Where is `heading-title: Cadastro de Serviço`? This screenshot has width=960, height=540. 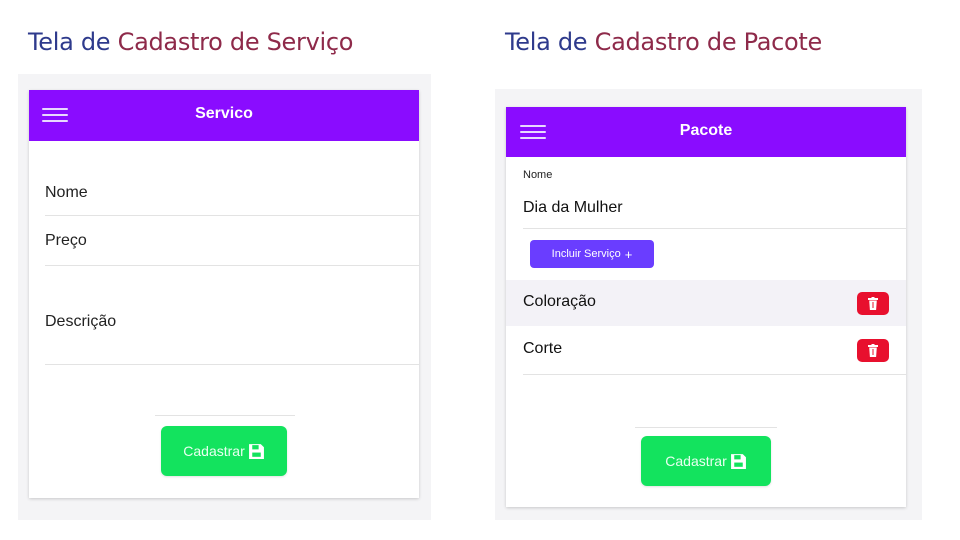 heading-title: Cadastro de Serviço is located at coordinates (235, 42).